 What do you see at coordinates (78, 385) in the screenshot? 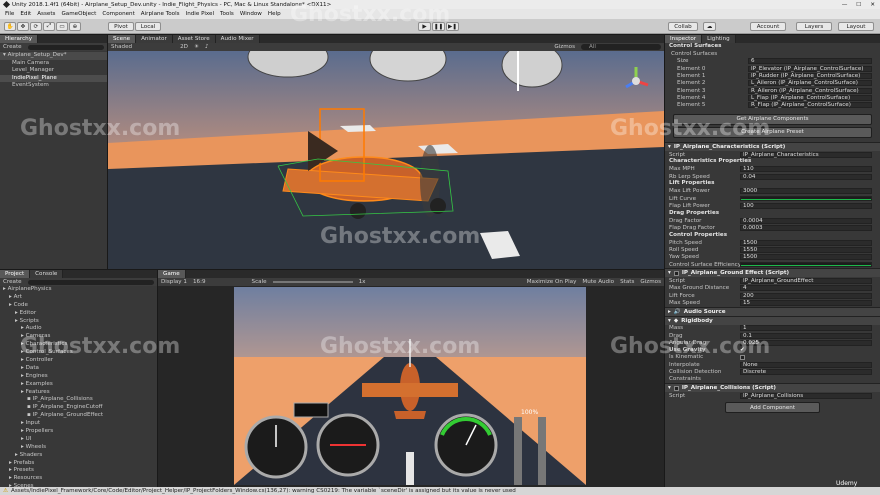
I see `project-folder-item: ▸ Examples` at bounding box center [78, 385].